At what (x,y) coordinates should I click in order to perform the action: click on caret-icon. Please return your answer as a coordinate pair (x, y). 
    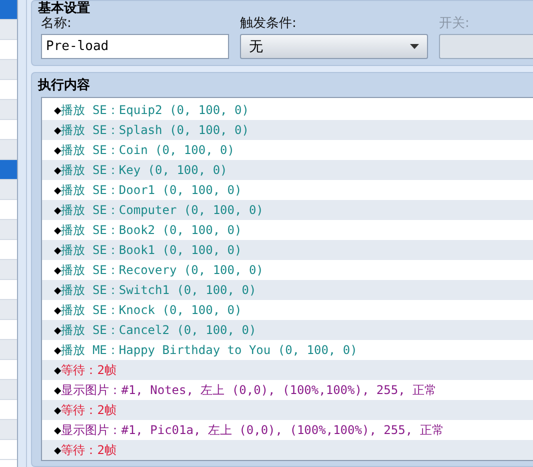
    Looking at the image, I should click on (414, 46).